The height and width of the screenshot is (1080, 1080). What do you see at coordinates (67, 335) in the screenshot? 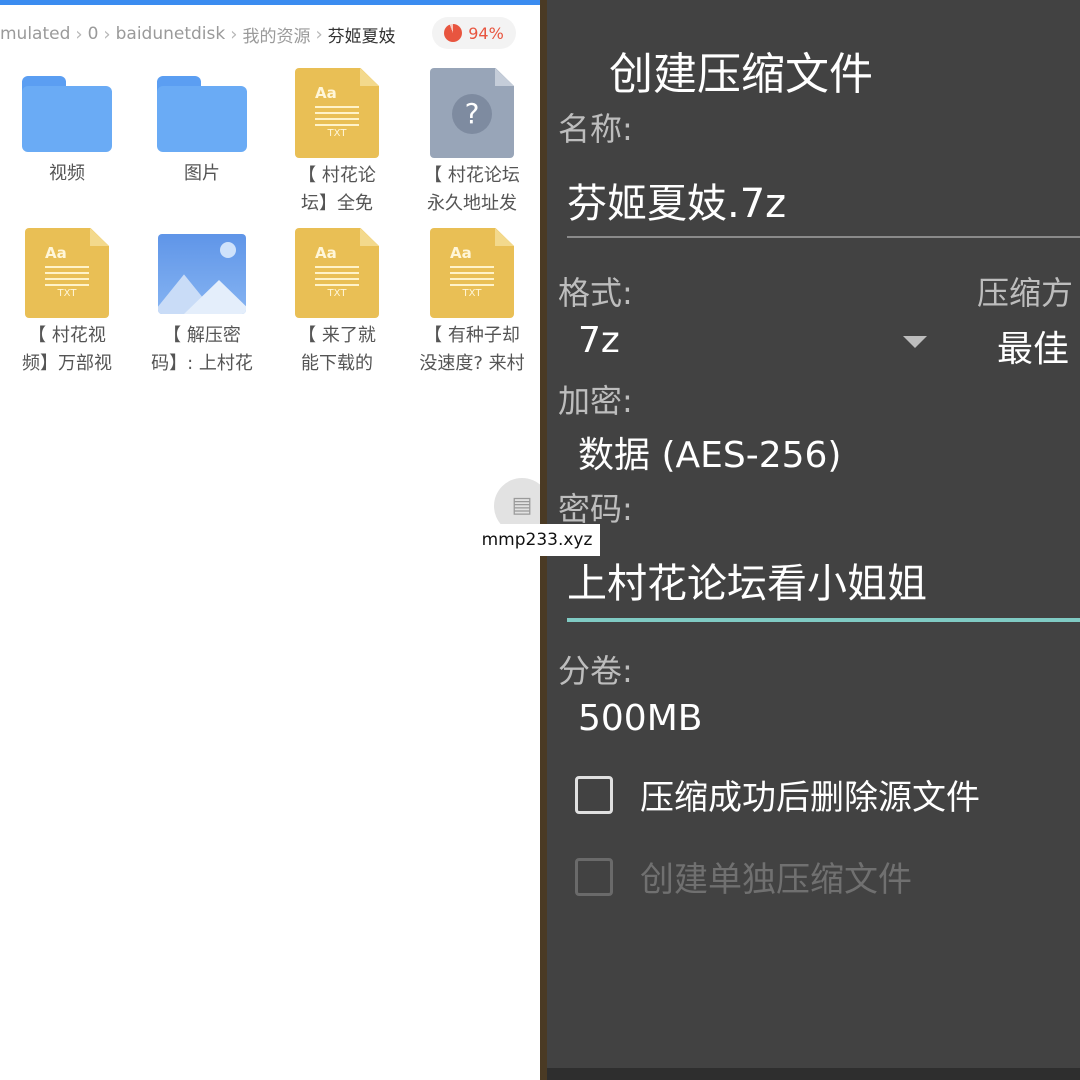
I see `item-label: 【 村花视` at bounding box center [67, 335].